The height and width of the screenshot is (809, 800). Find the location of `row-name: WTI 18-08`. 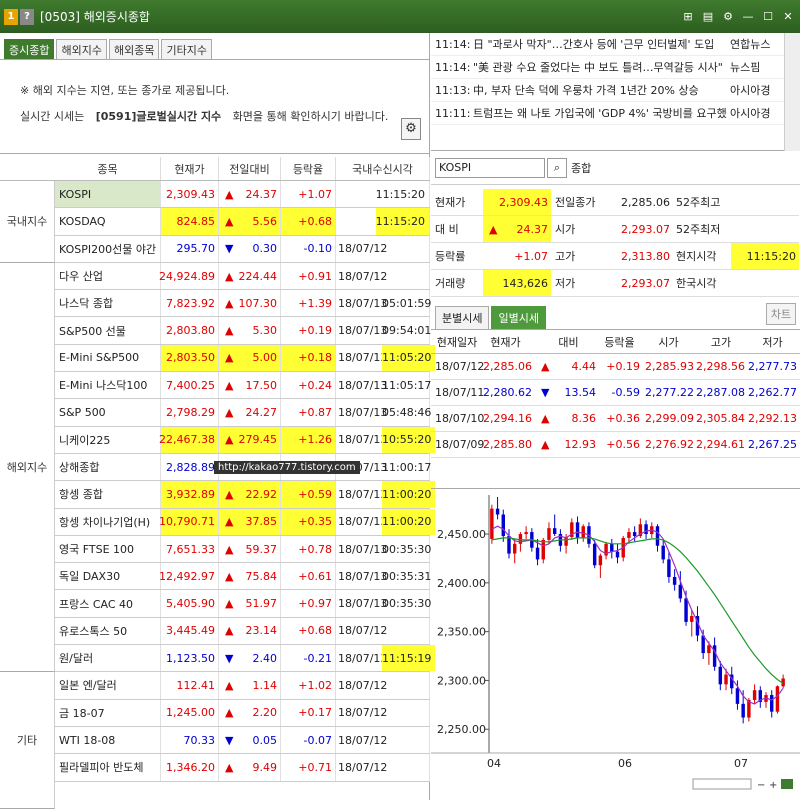

row-name: WTI 18-08 is located at coordinates (108, 740).